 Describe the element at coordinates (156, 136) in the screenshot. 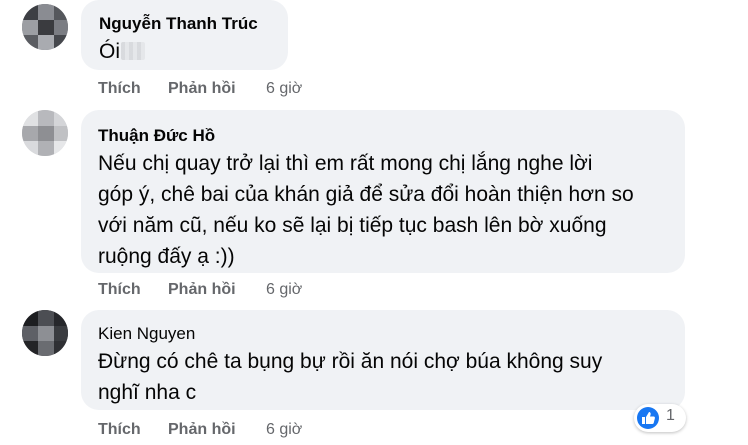

I see `comment-author: Thuận Đức Hồ` at that location.